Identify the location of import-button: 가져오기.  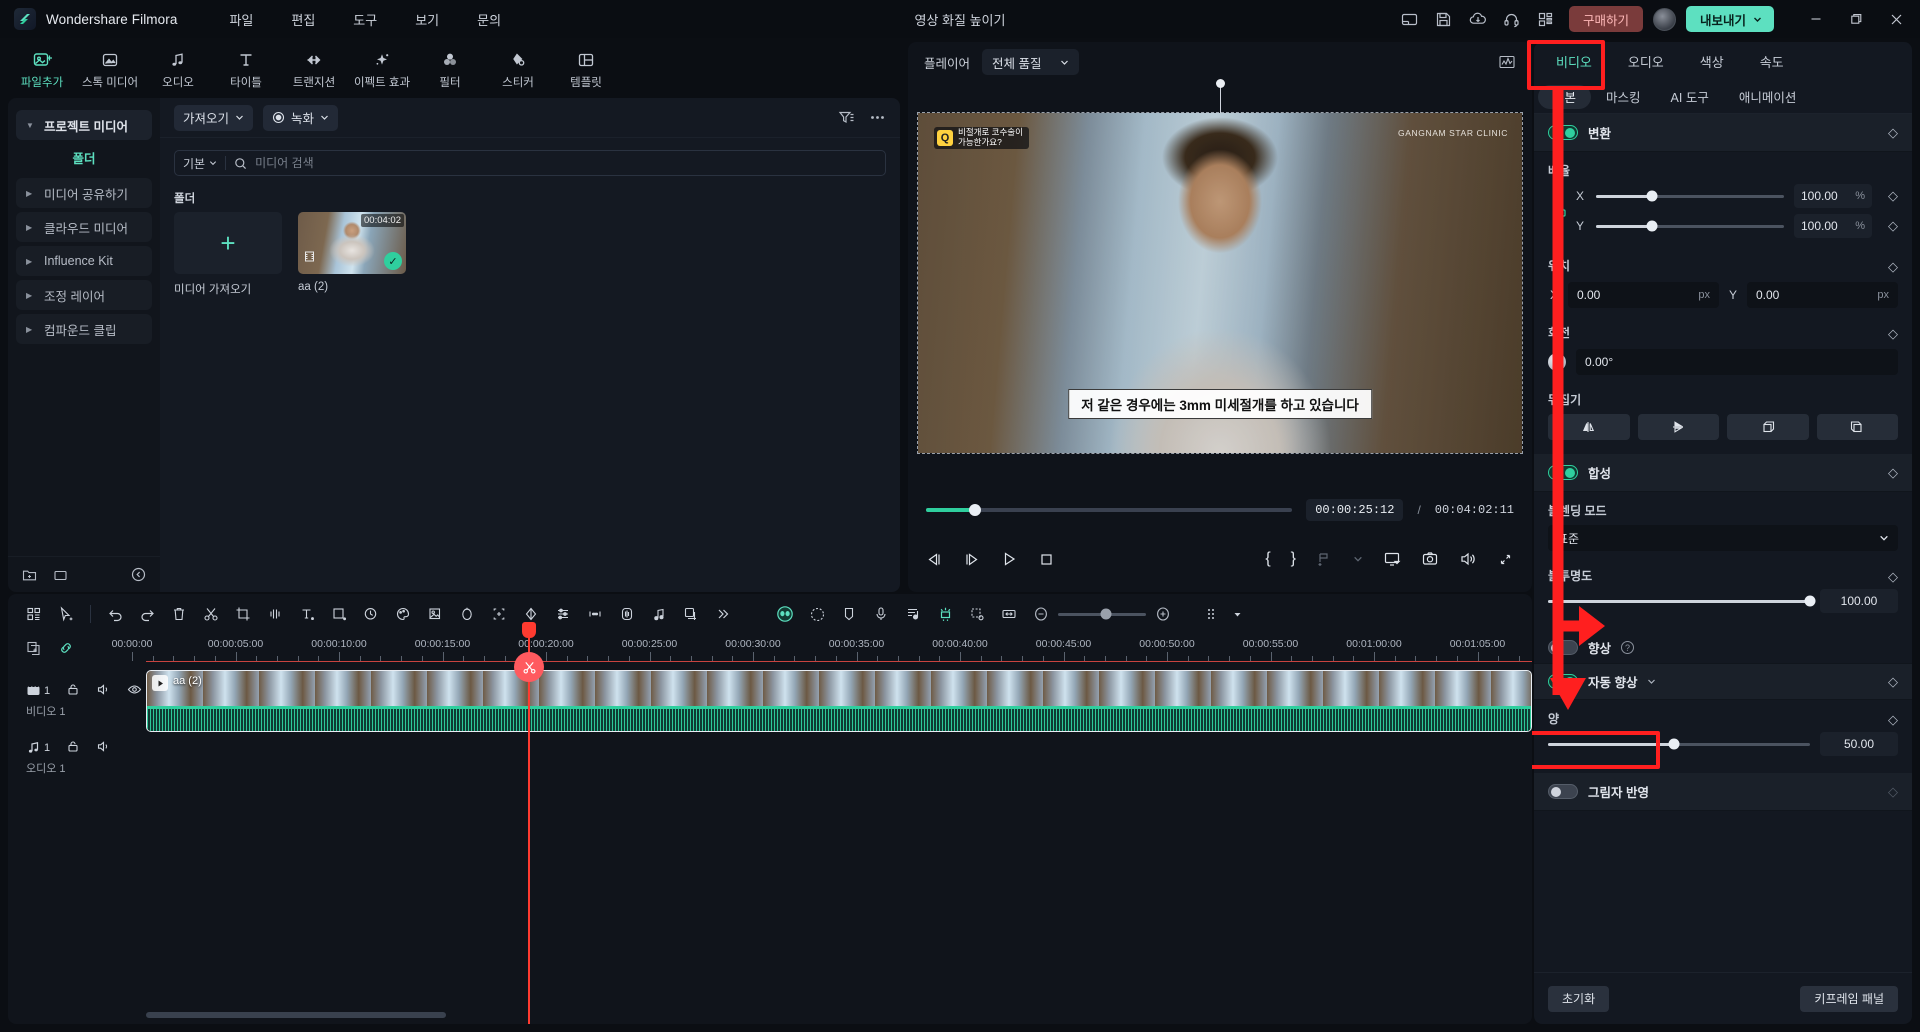
(214, 117).